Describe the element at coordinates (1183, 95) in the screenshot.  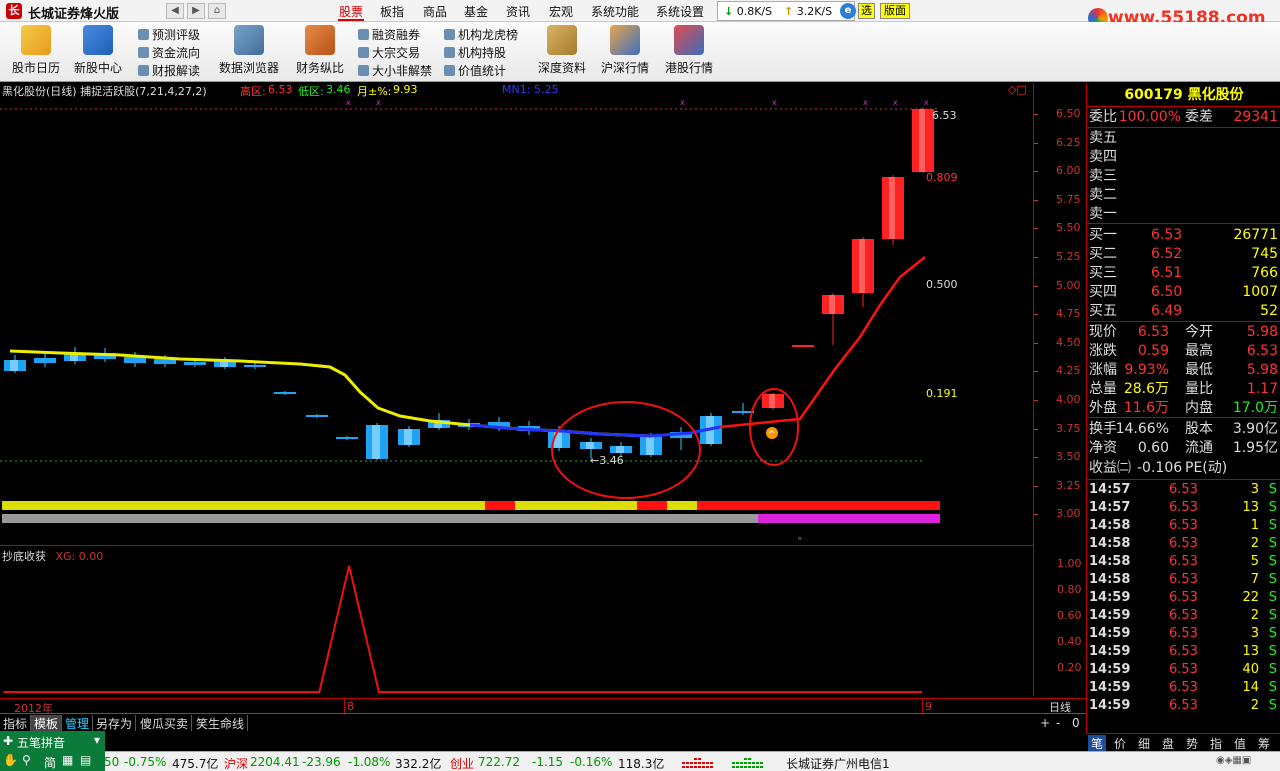
I see `stock-title: 600179 黑化股份` at that location.